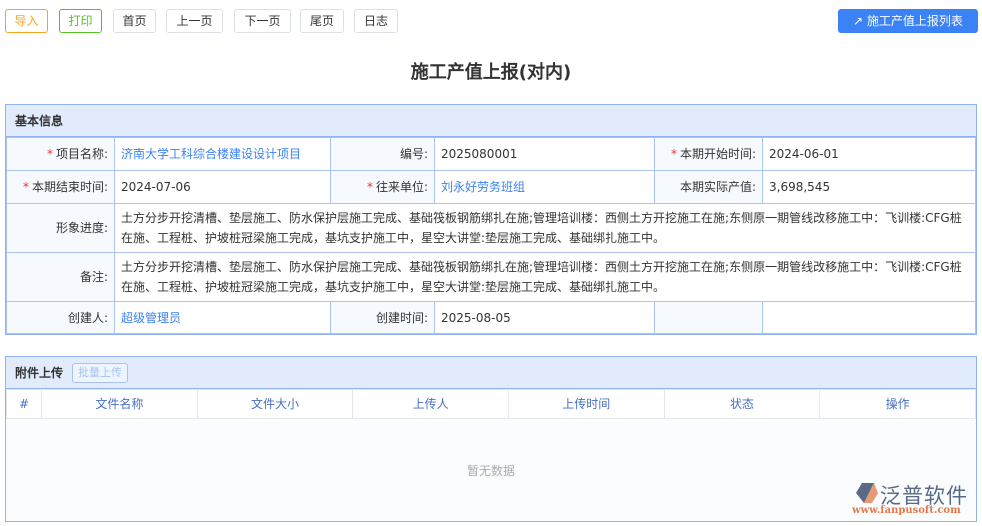 The image size is (982, 526). Describe the element at coordinates (376, 21) in the screenshot. I see `log-button: 日志` at that location.